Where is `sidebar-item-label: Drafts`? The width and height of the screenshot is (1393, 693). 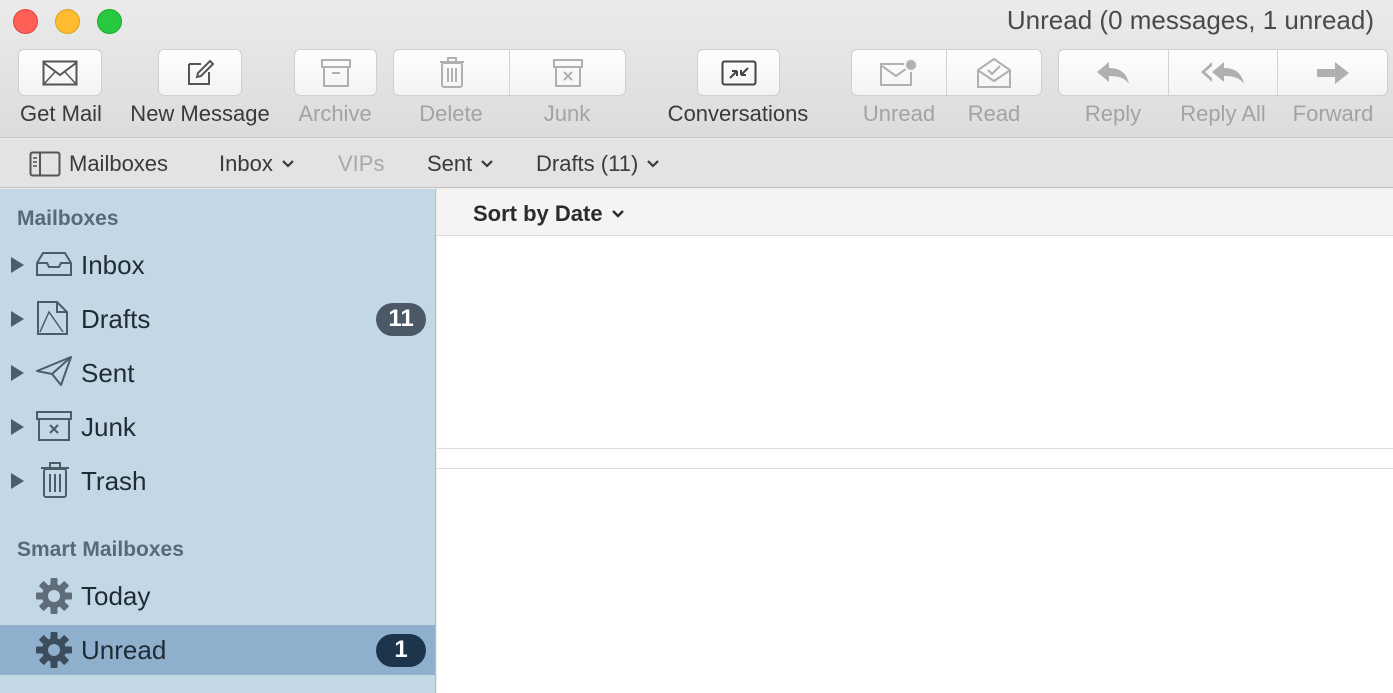 sidebar-item-label: Drafts is located at coordinates (116, 318).